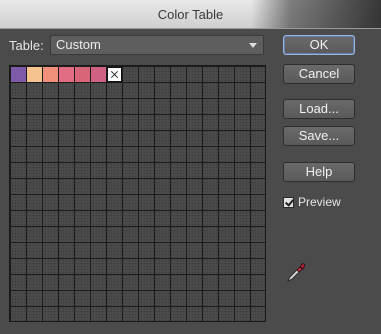 The image size is (381, 334). Describe the element at coordinates (319, 45) in the screenshot. I see `ok-button: OK` at that location.